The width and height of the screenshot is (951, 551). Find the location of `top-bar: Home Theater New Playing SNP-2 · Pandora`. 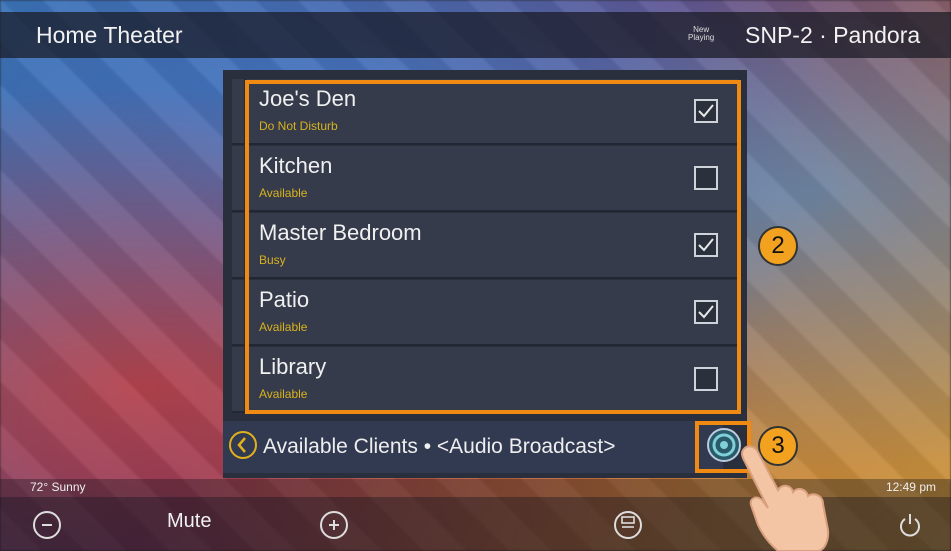

top-bar: Home Theater New Playing SNP-2 · Pandora is located at coordinates (475, 35).